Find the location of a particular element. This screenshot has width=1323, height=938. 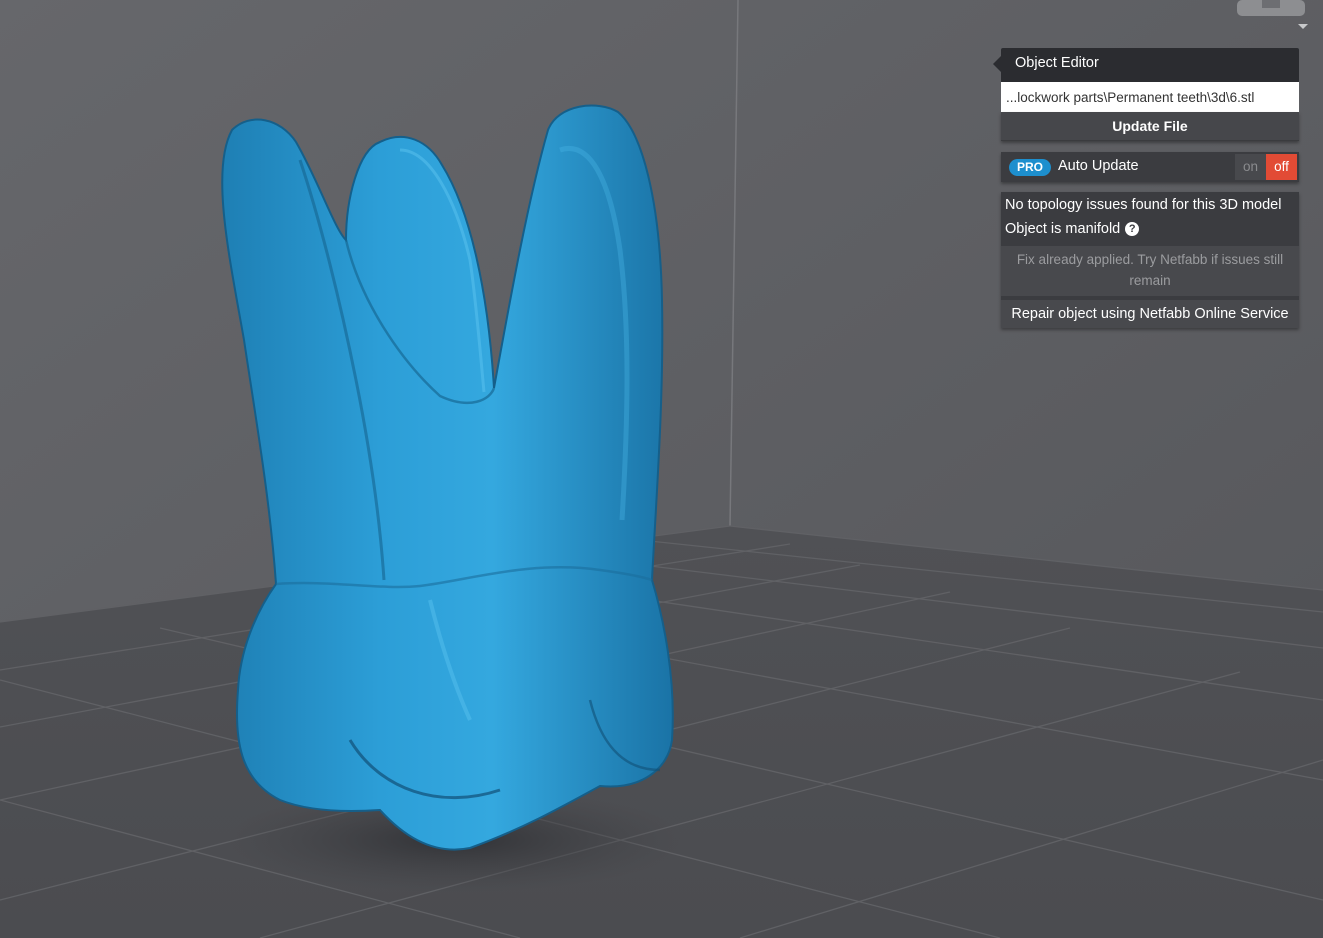

auto-update-row: PRO Auto Update on off is located at coordinates (1150, 167).